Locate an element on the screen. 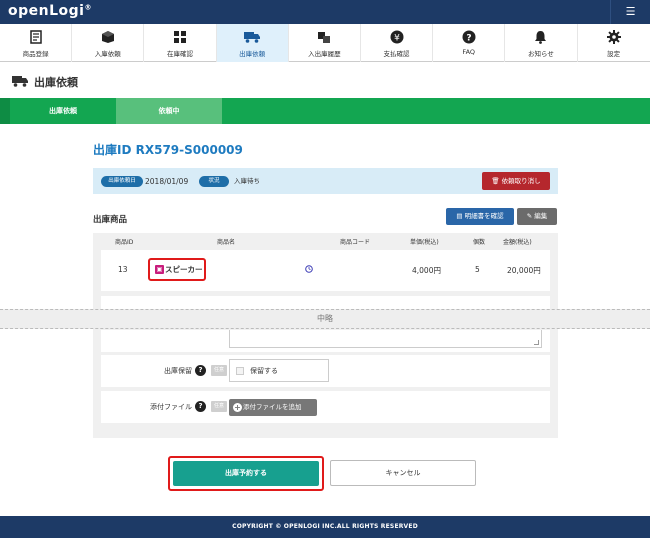 This screenshot has height=538, width=650. yen-icon: ¥ is located at coordinates (396, 37).